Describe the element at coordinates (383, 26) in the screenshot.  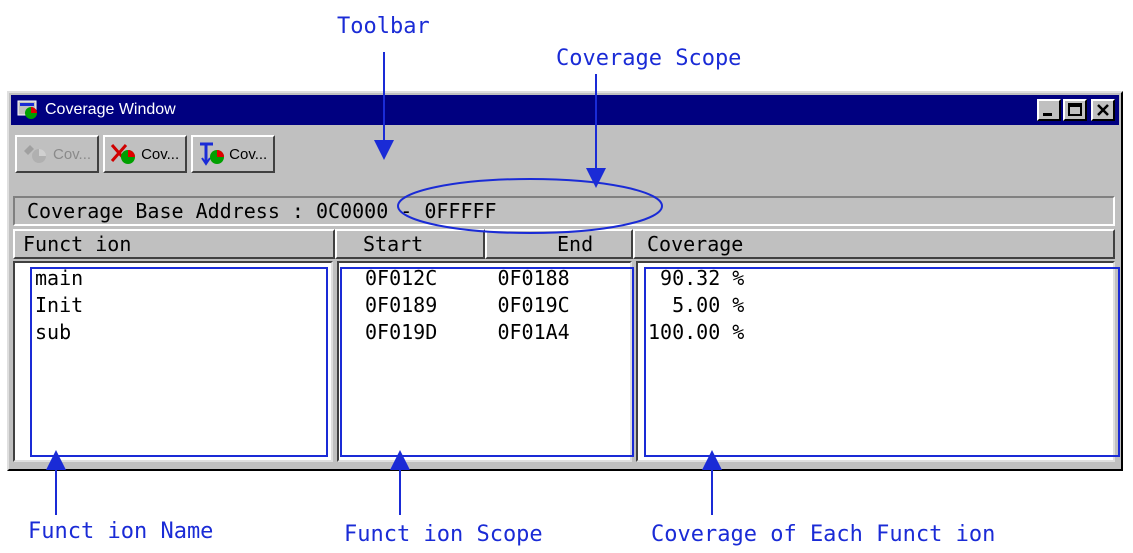
I see `callout-toolbar: Toolbar` at that location.